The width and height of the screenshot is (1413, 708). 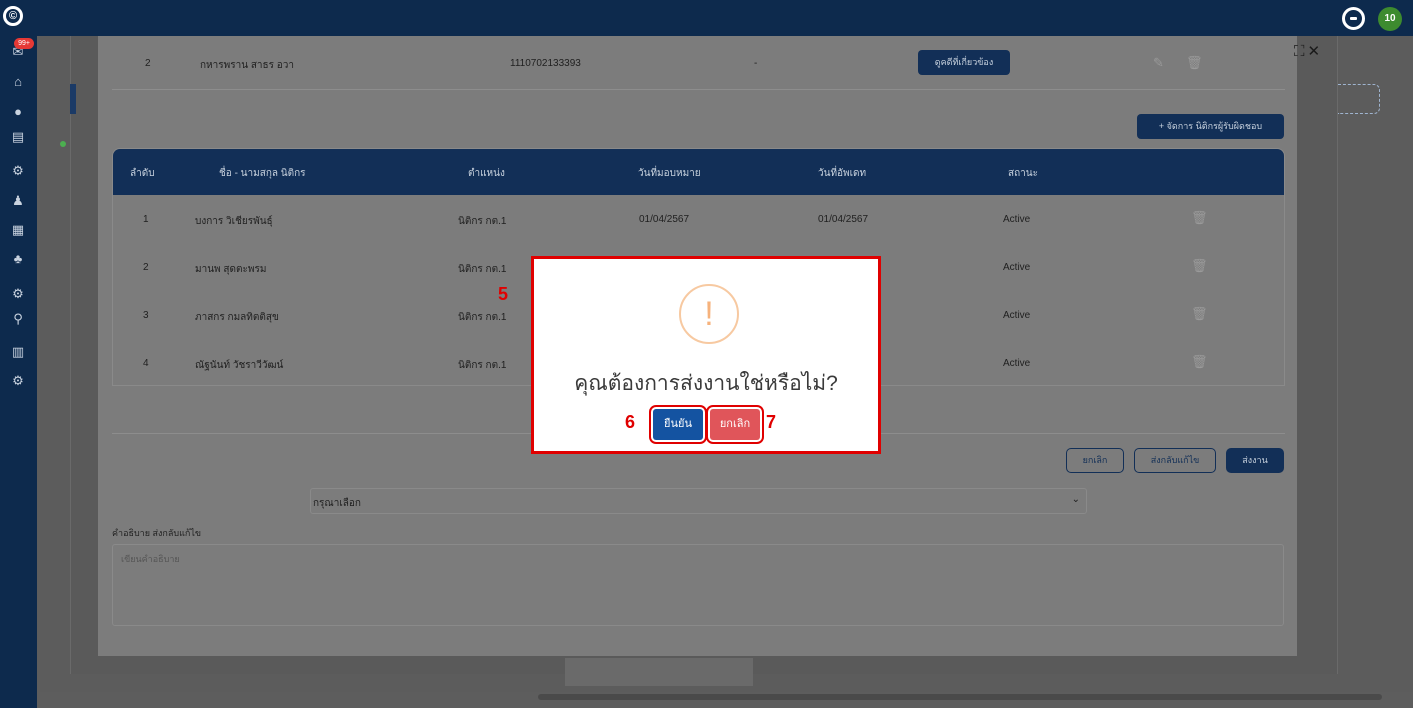 I want to click on column-header: ตำแหน่ง, so click(x=486, y=173).